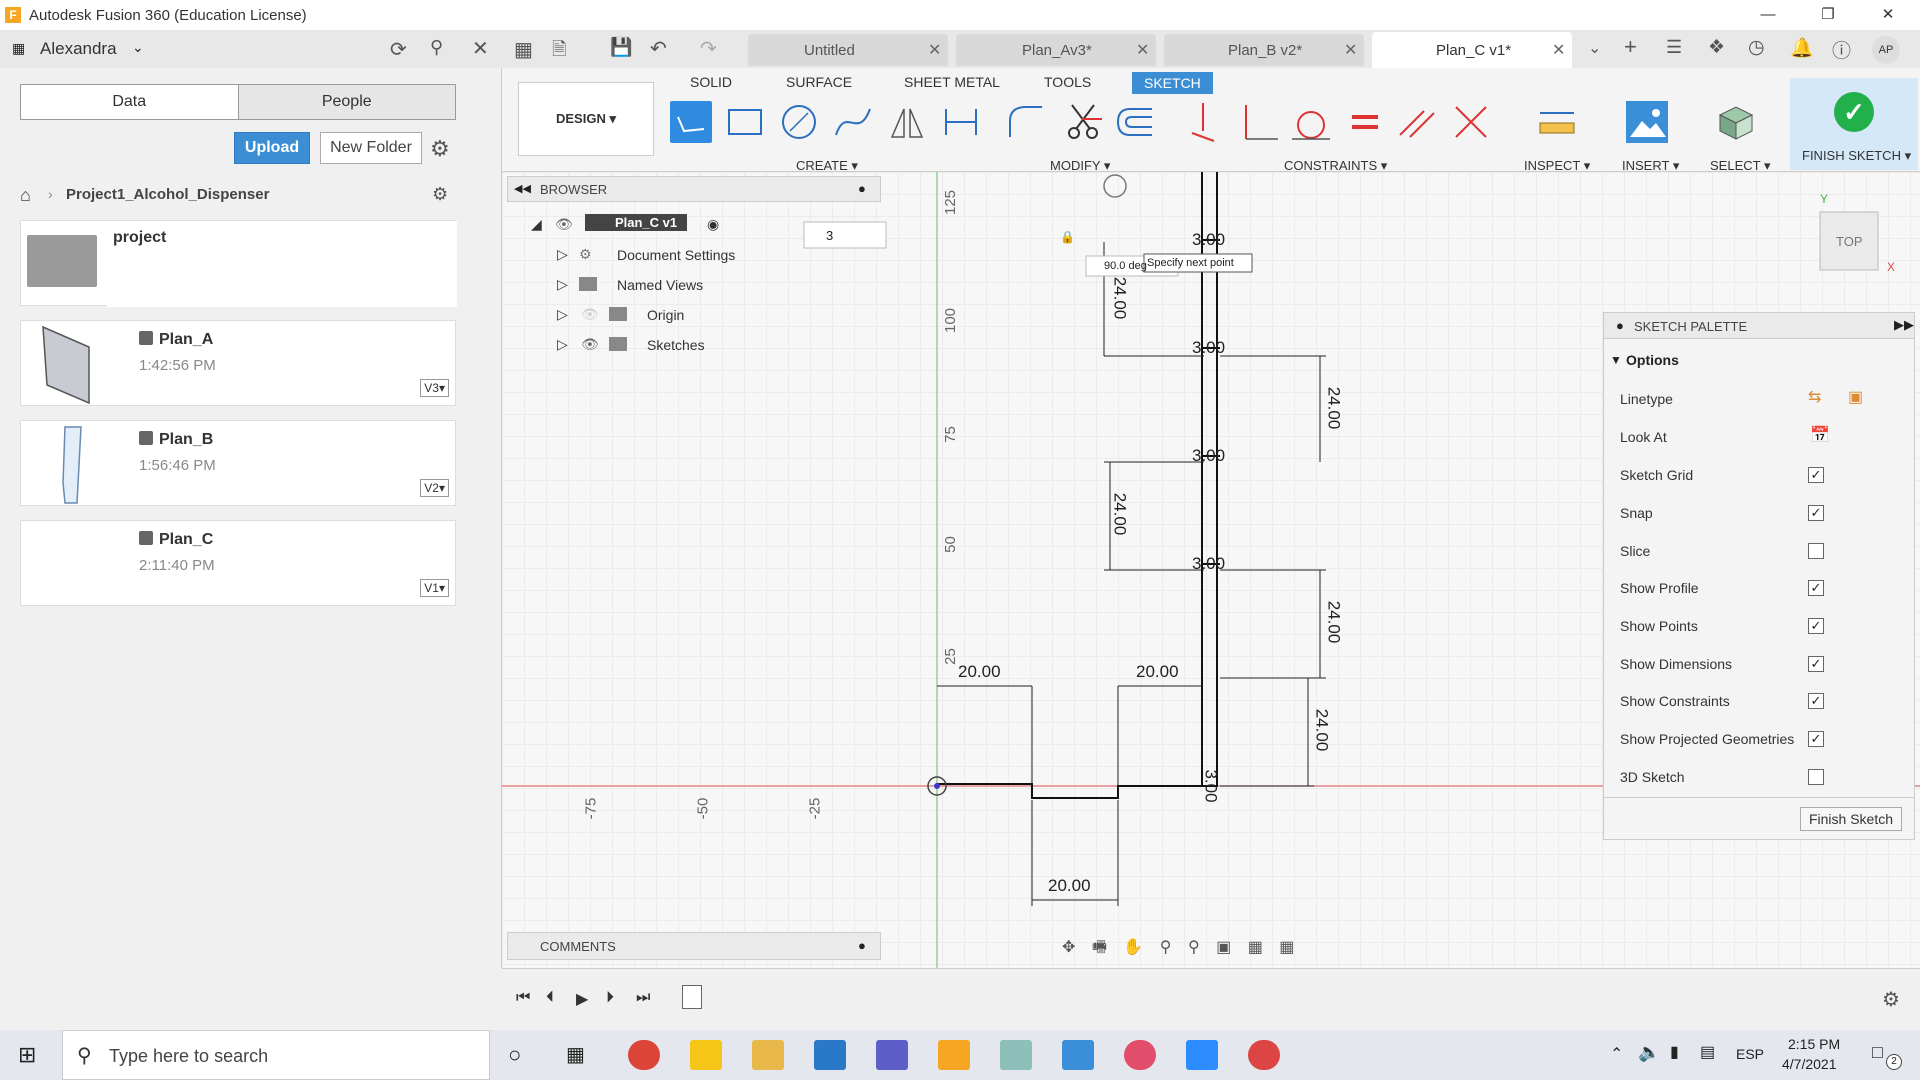  I want to click on doc-tab-plan-c: Plan_C v1* ✕, so click(1472, 50).